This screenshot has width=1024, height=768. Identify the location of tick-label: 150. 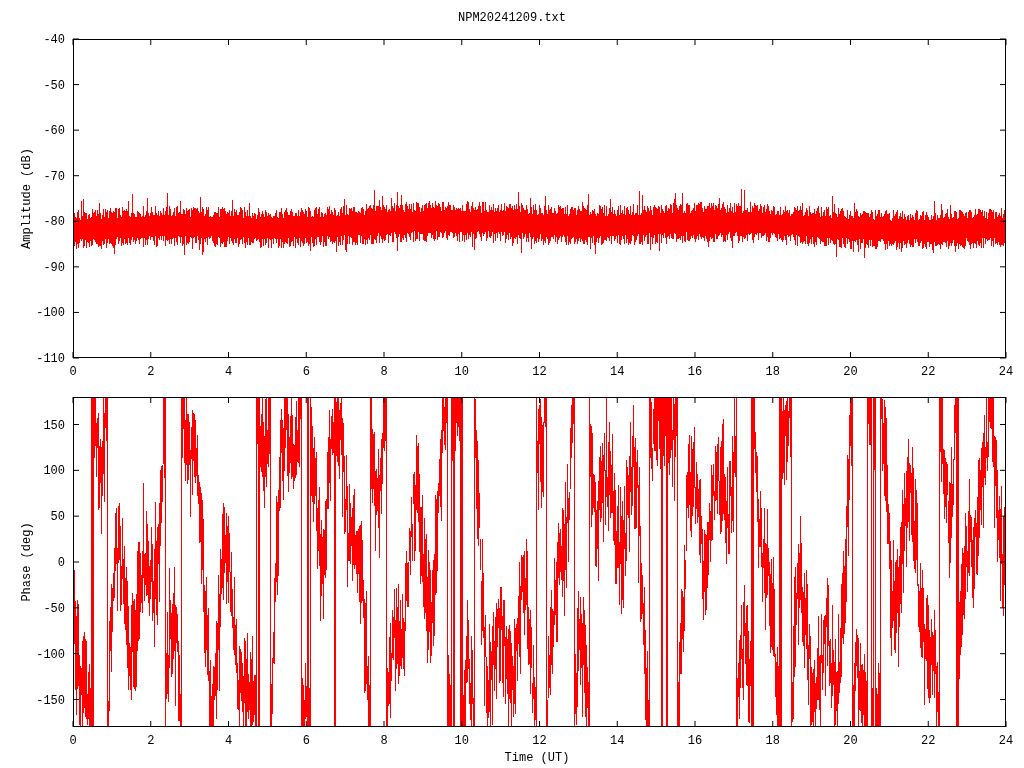
(54, 425).